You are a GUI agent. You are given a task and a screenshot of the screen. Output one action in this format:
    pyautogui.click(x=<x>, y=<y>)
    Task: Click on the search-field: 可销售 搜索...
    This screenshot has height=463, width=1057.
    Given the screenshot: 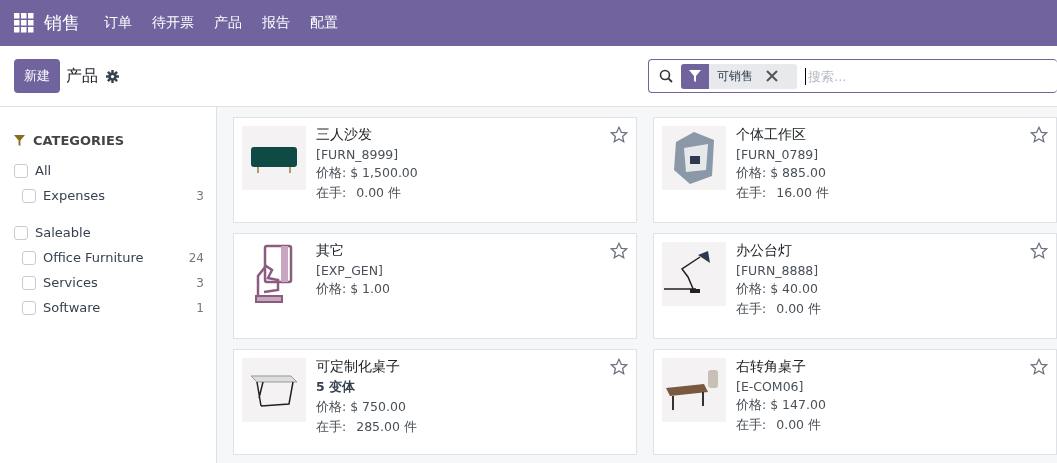 What is the action you would take?
    pyautogui.click(x=852, y=76)
    